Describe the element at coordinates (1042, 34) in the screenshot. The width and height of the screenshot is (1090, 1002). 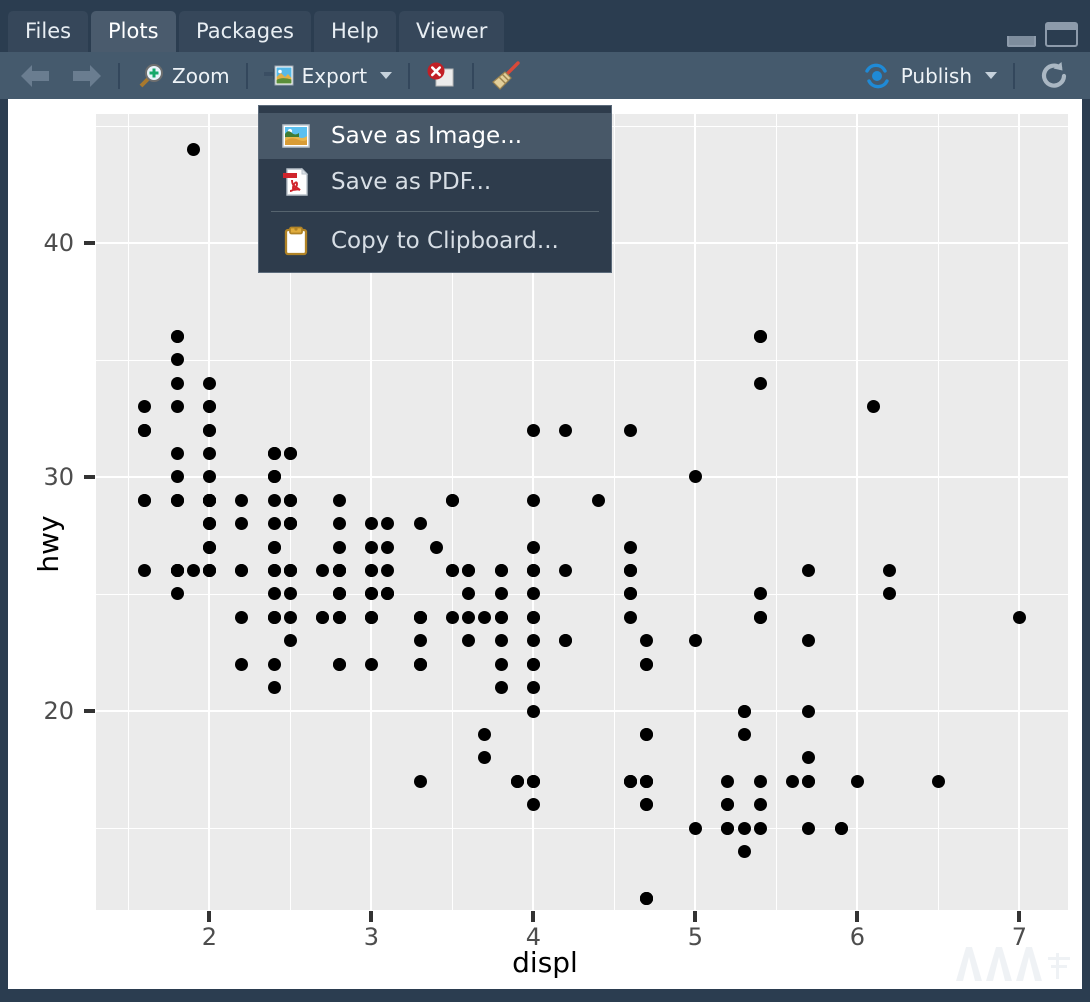
I see `window-controls` at that location.